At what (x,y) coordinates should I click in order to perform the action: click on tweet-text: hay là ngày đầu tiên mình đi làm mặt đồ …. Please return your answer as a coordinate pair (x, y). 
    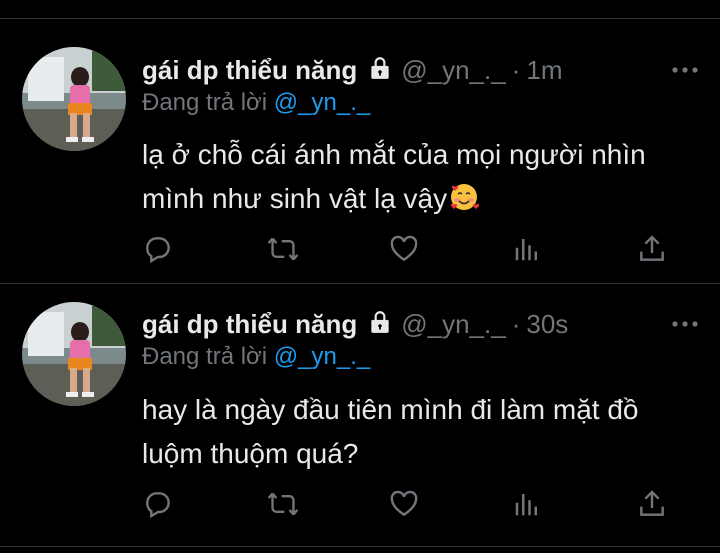
    Looking at the image, I should click on (422, 432).